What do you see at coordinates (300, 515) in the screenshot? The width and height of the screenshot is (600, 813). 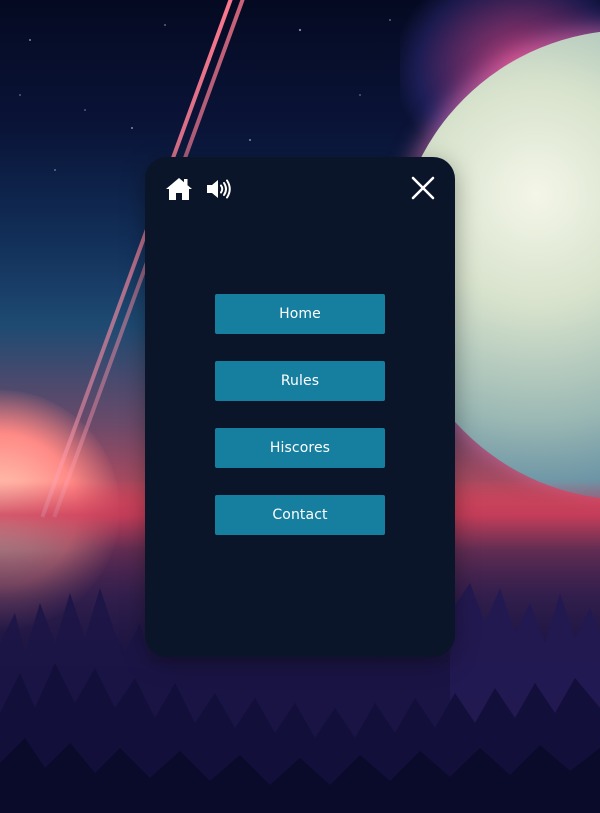 I see `contact-button: Contact` at bounding box center [300, 515].